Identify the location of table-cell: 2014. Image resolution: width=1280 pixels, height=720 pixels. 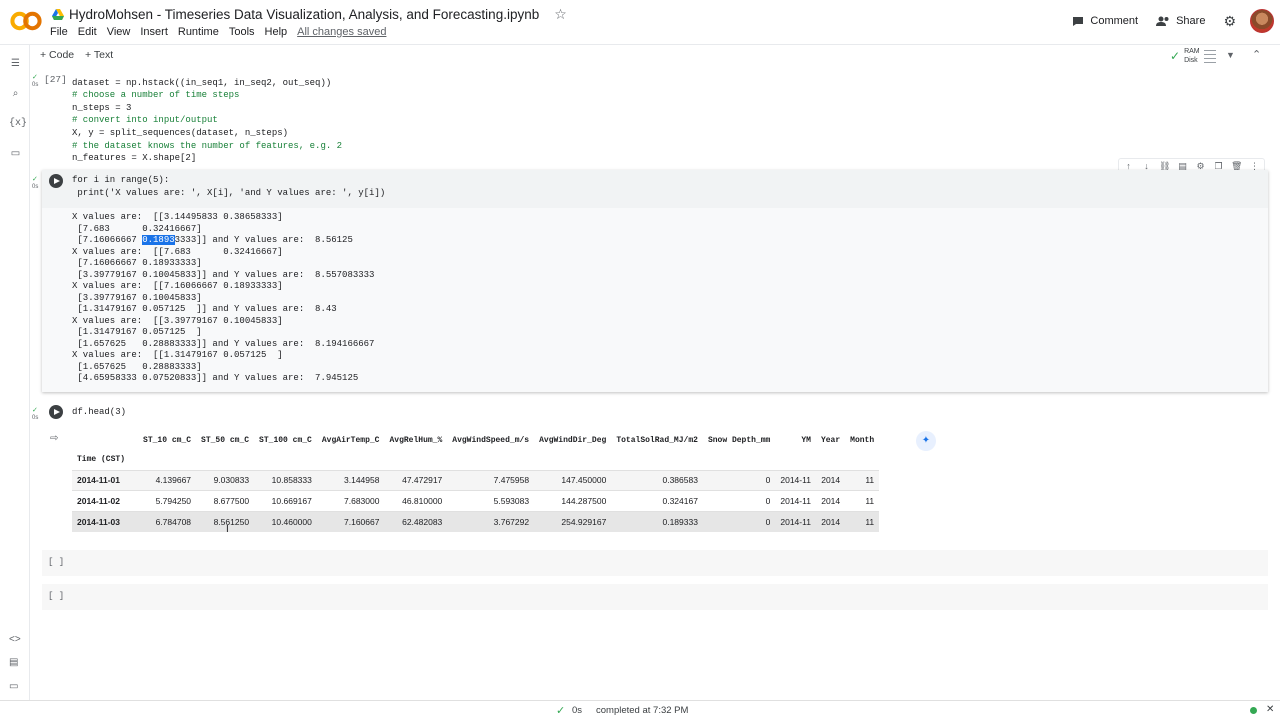
(831, 500).